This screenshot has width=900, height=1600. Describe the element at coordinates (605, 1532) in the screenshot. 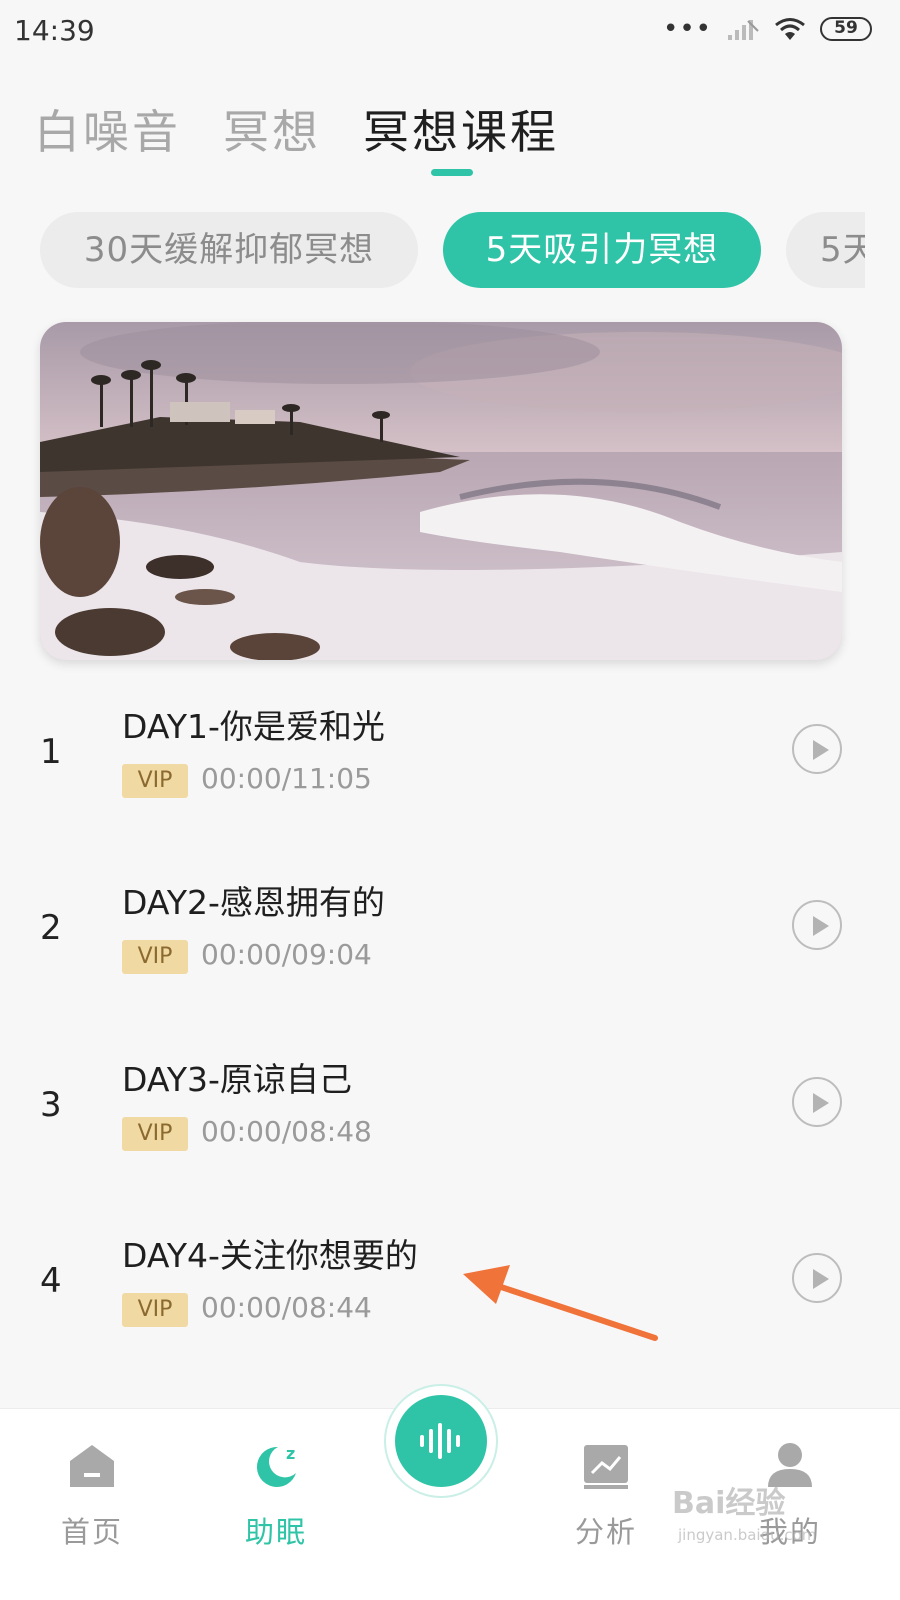

I see `nav-analysis-label: 分析` at that location.